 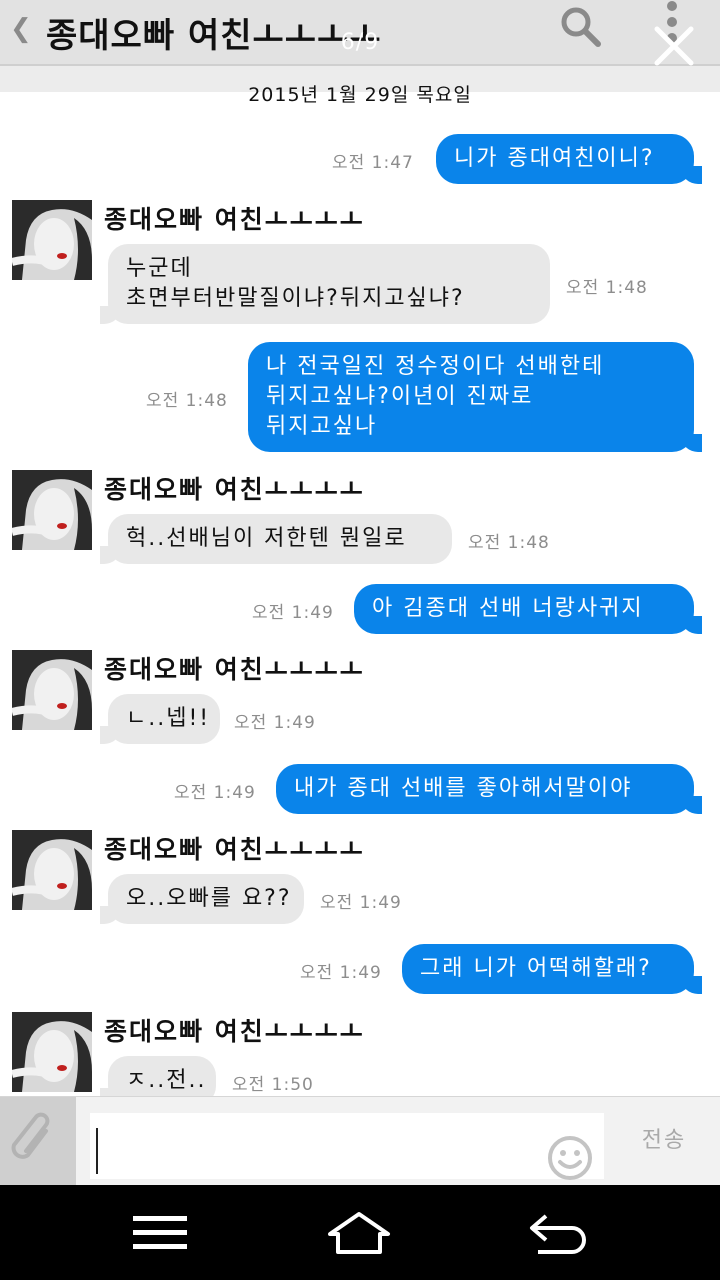 I want to click on message-timestamp: 오전 1:50, so click(x=273, y=1085).